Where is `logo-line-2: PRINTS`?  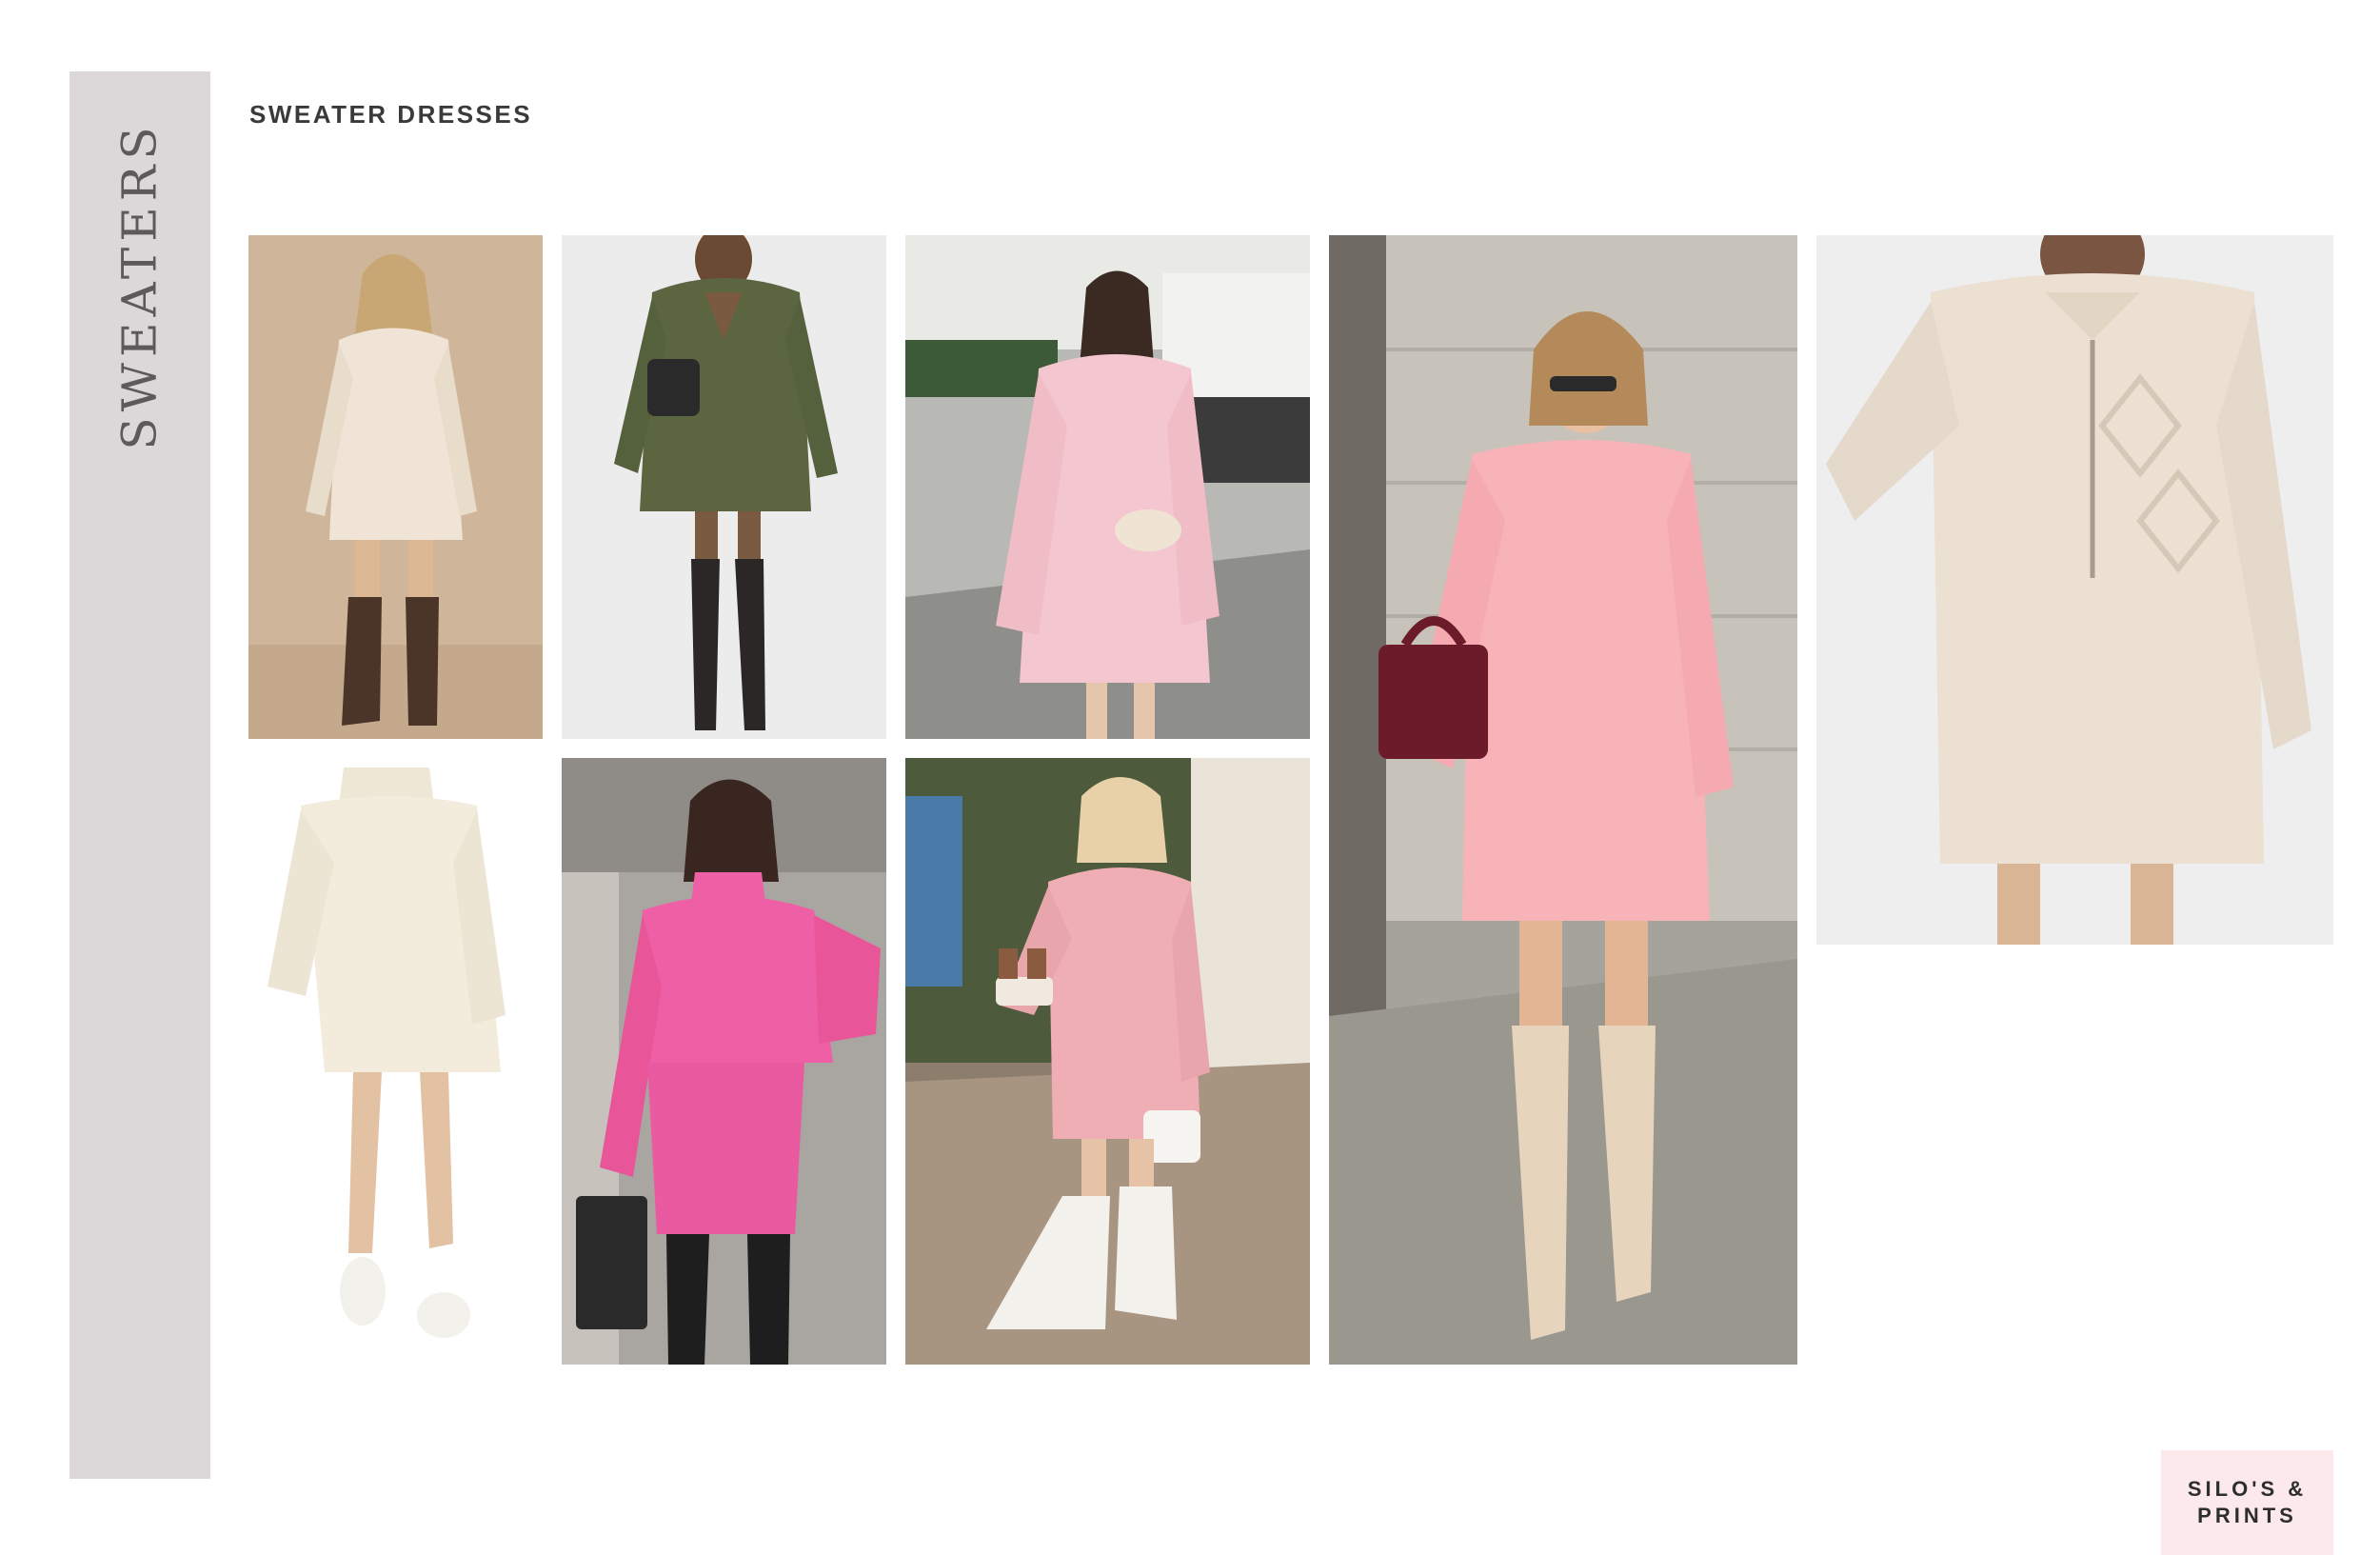
logo-line-2: PRINTS is located at coordinates (2247, 1516).